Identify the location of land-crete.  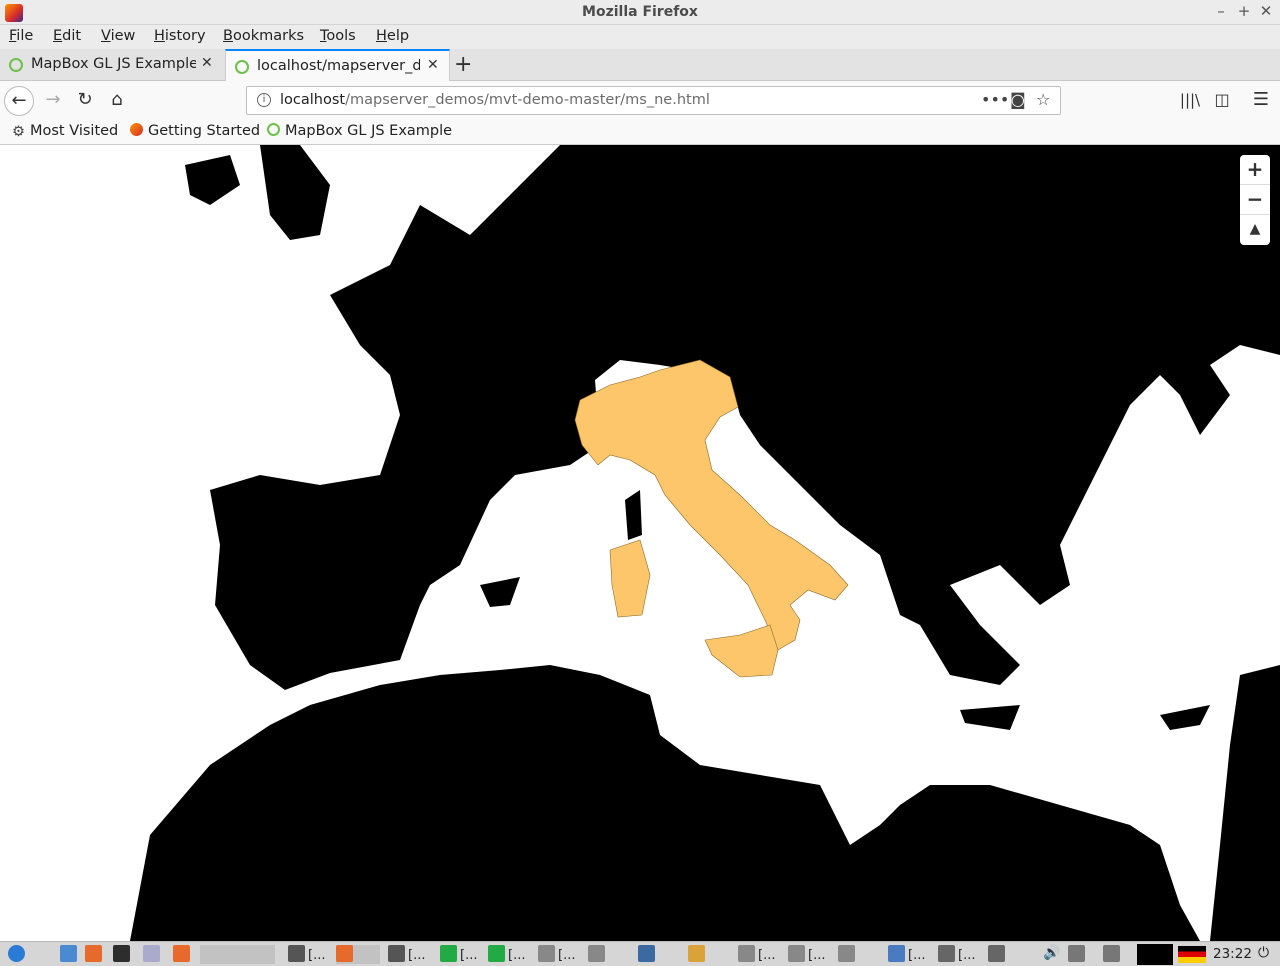
(990, 717).